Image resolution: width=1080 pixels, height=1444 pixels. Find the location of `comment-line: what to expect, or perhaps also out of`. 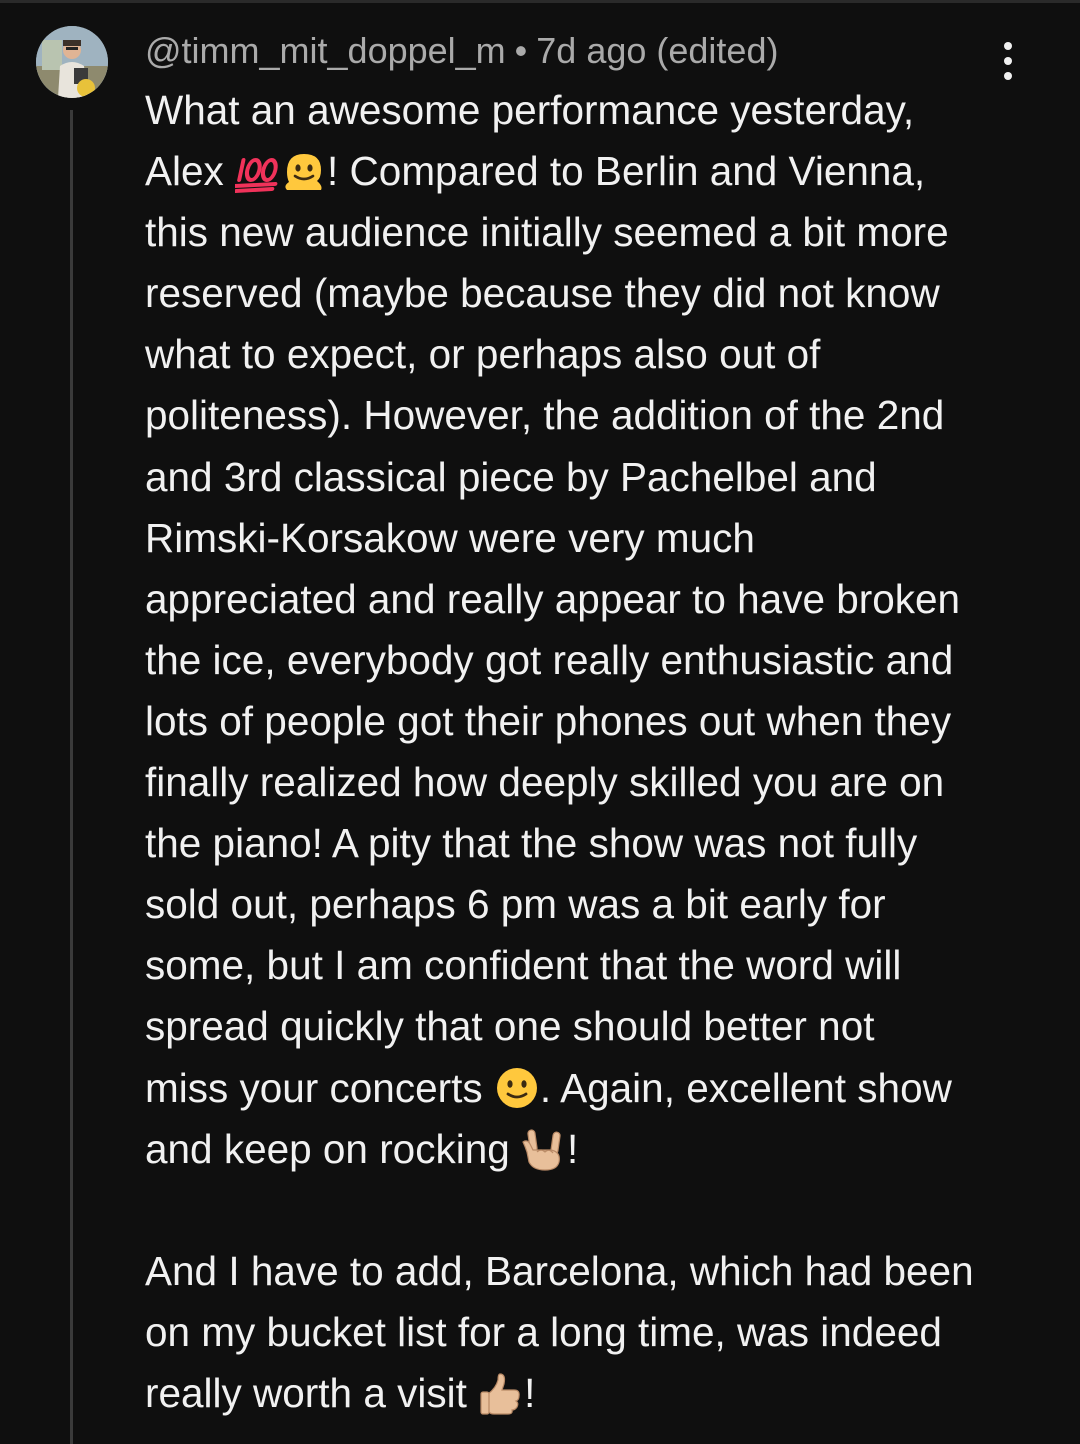

comment-line: what to expect, or perhaps also out of is located at coordinates (483, 354).